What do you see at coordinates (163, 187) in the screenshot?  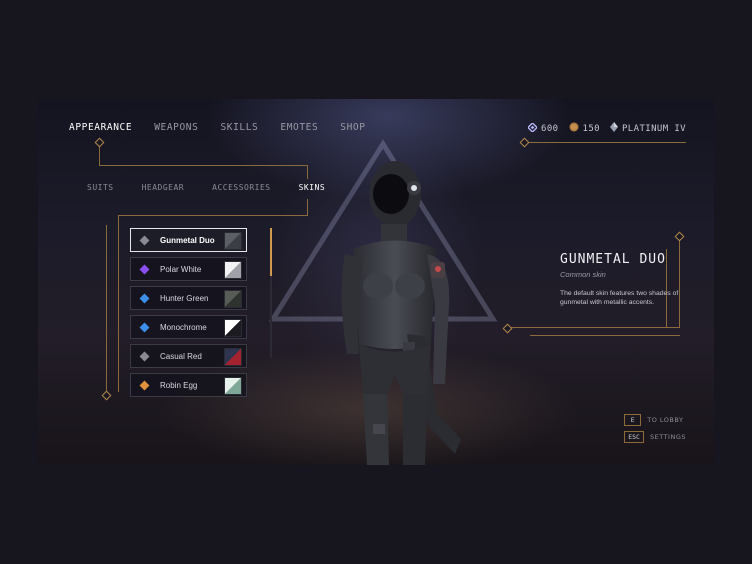 I see `tab-headgear: HEADGEAR` at bounding box center [163, 187].